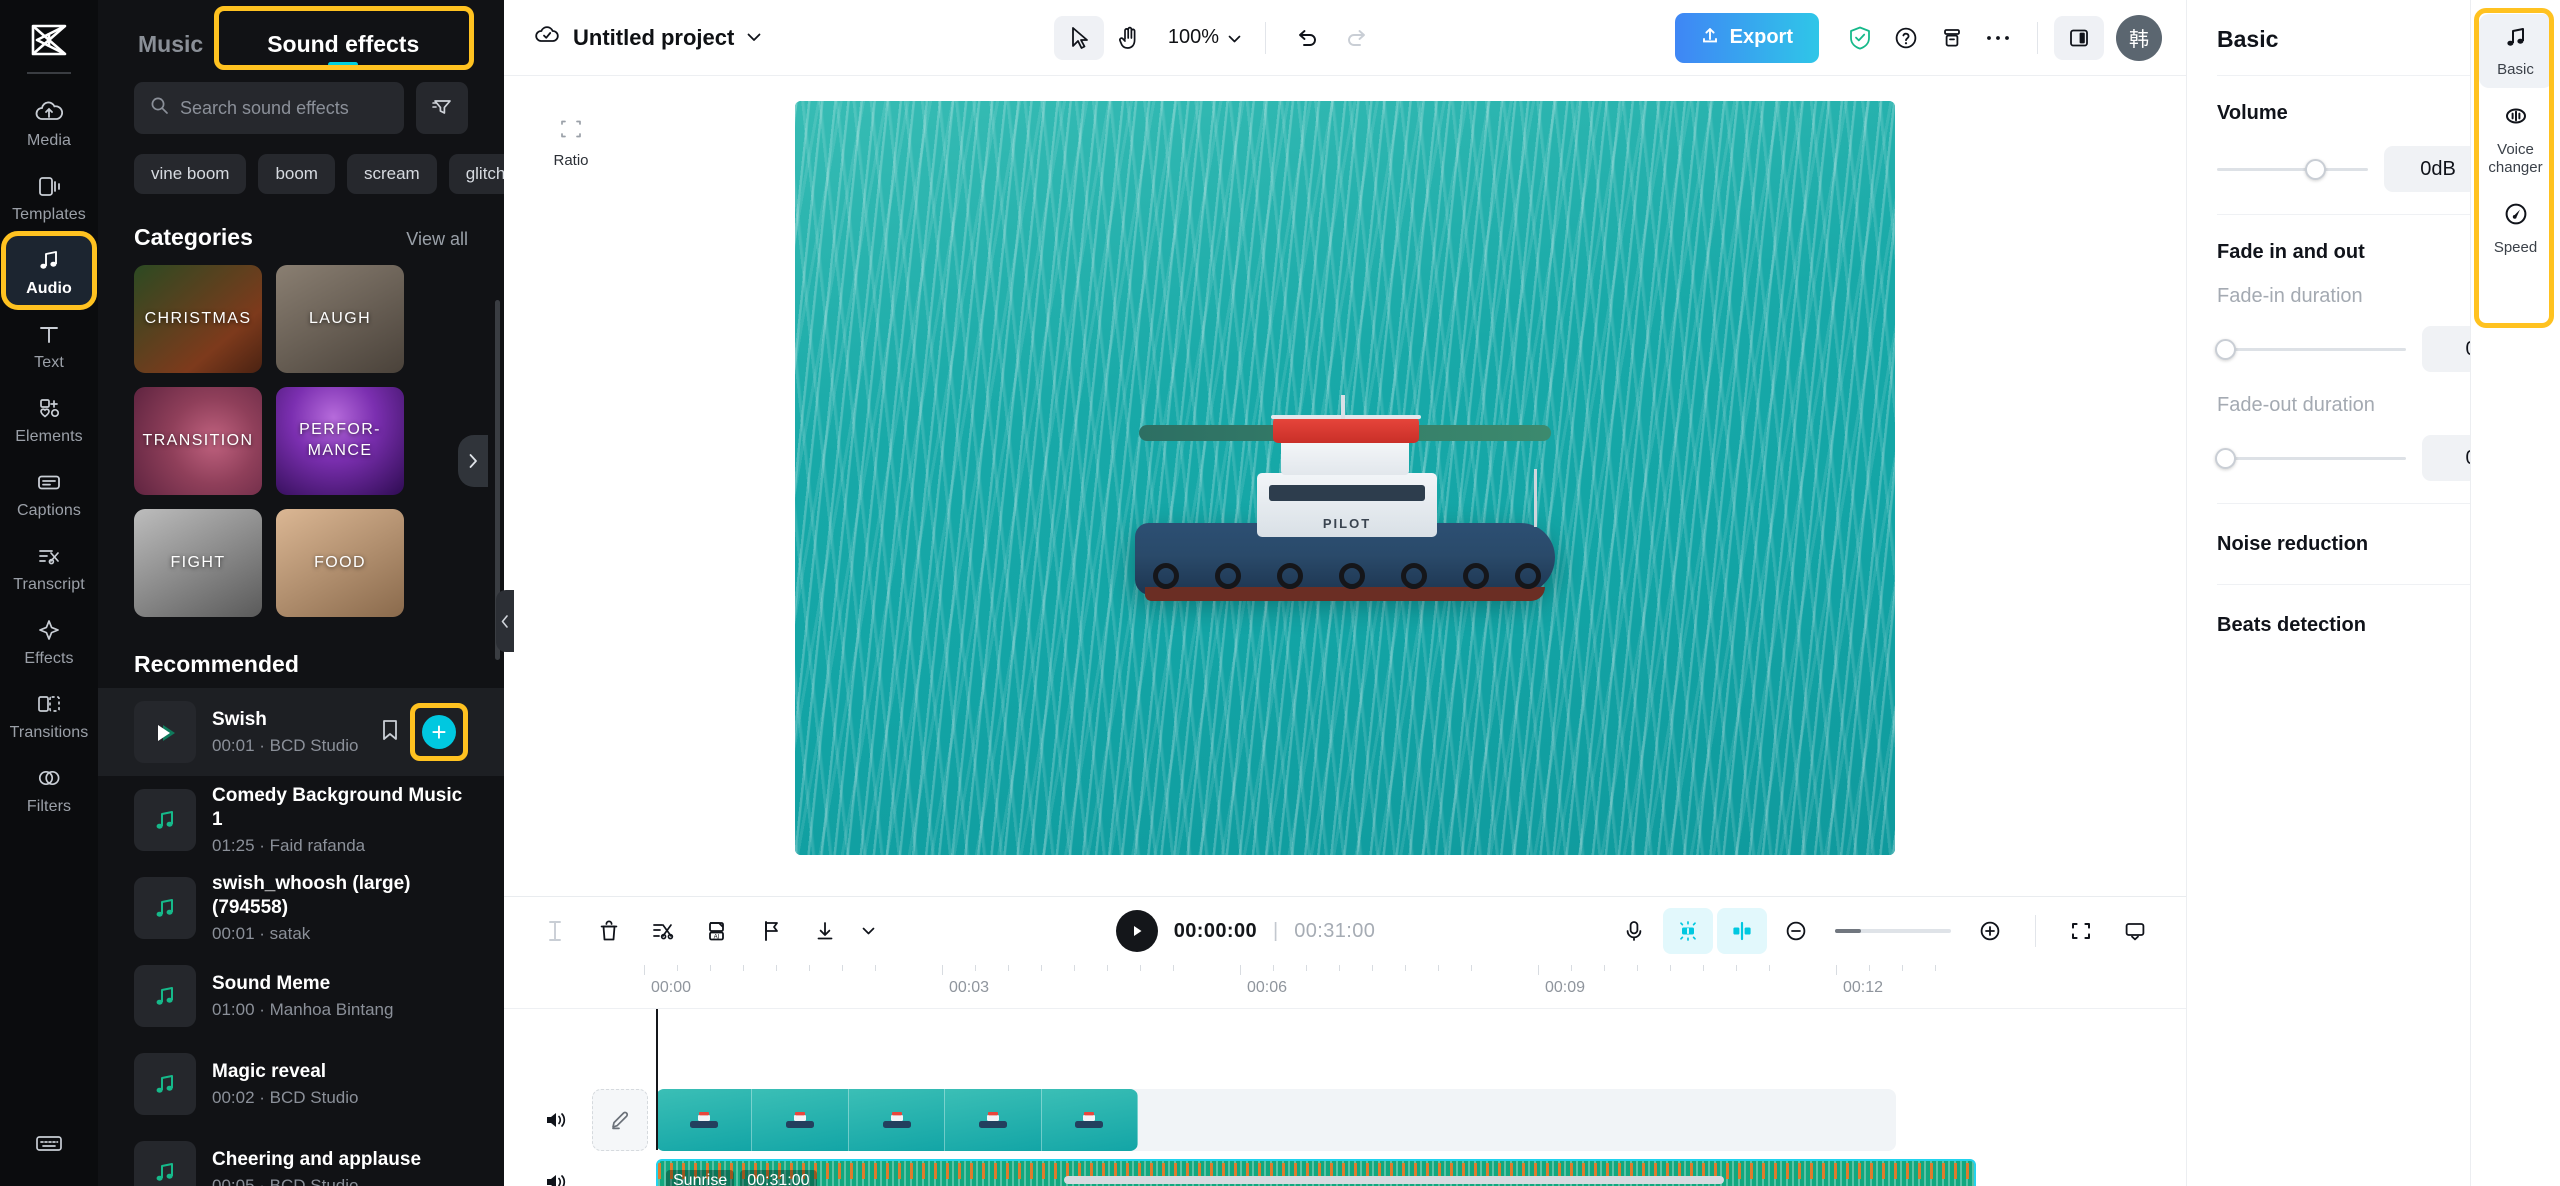 The width and height of the screenshot is (2560, 1186). I want to click on category-fight: FIGHT, so click(198, 563).